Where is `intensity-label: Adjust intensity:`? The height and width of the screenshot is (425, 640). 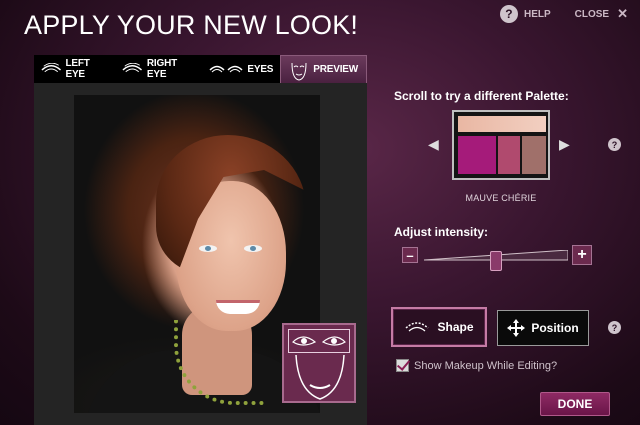
intensity-label: Adjust intensity: is located at coordinates (441, 232).